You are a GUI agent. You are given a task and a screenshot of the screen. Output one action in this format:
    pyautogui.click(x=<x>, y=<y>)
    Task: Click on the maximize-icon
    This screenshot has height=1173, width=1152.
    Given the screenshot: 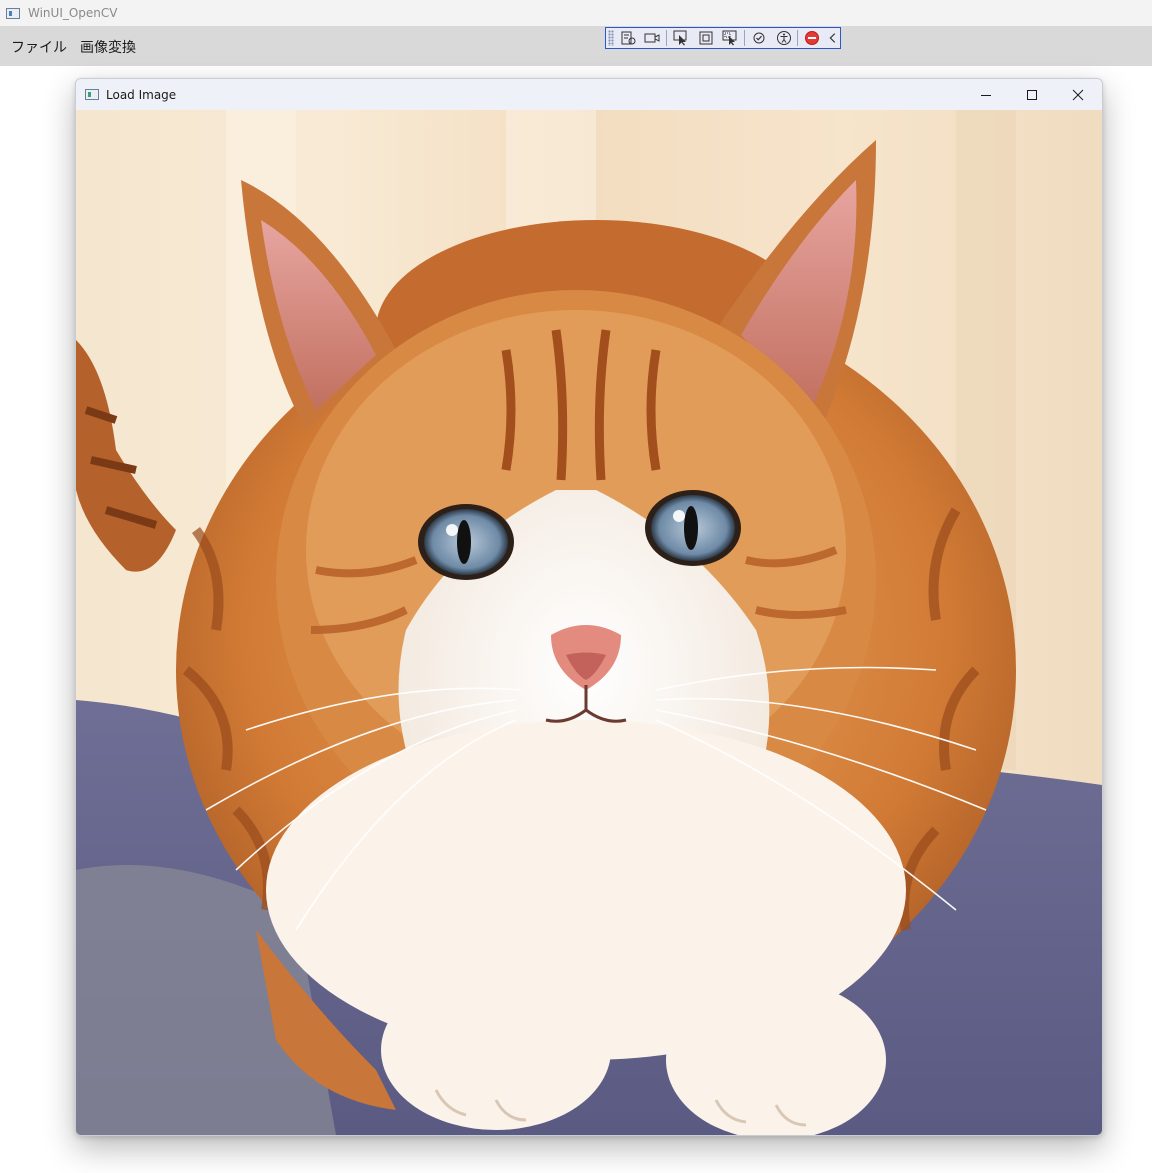 What is the action you would take?
    pyautogui.click(x=1032, y=94)
    